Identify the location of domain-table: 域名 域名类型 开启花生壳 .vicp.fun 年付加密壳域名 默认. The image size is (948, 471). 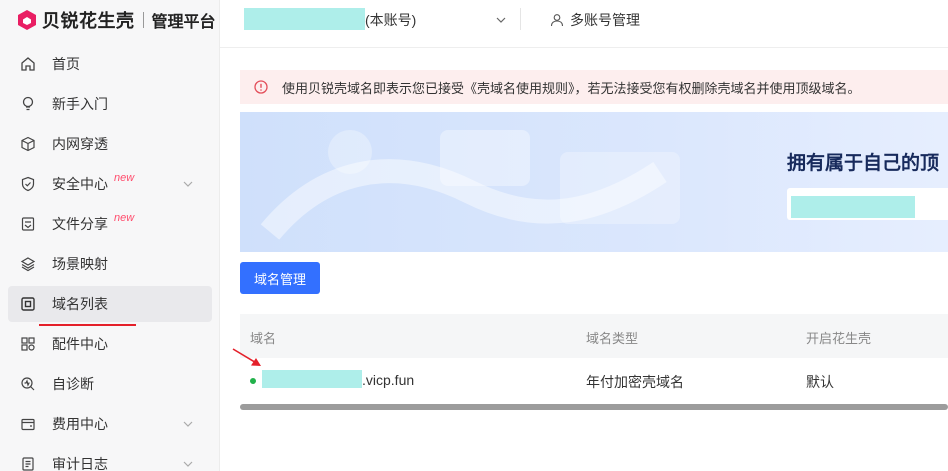
(594, 359).